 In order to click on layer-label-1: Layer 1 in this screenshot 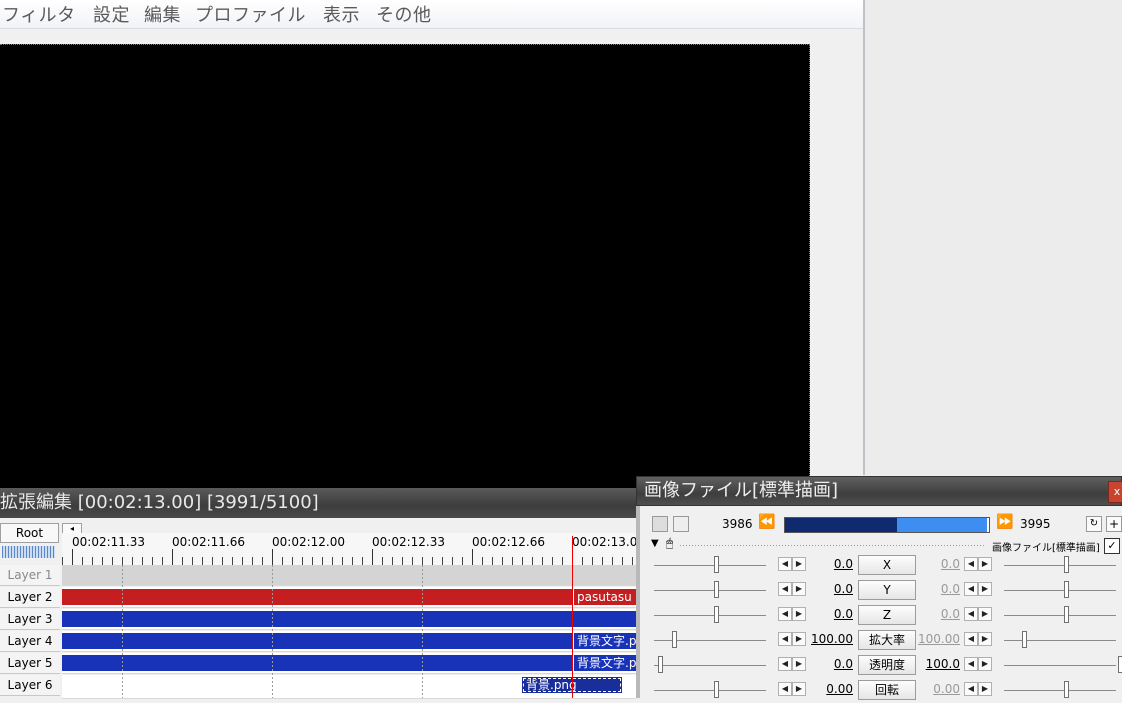, I will do `click(30, 575)`.